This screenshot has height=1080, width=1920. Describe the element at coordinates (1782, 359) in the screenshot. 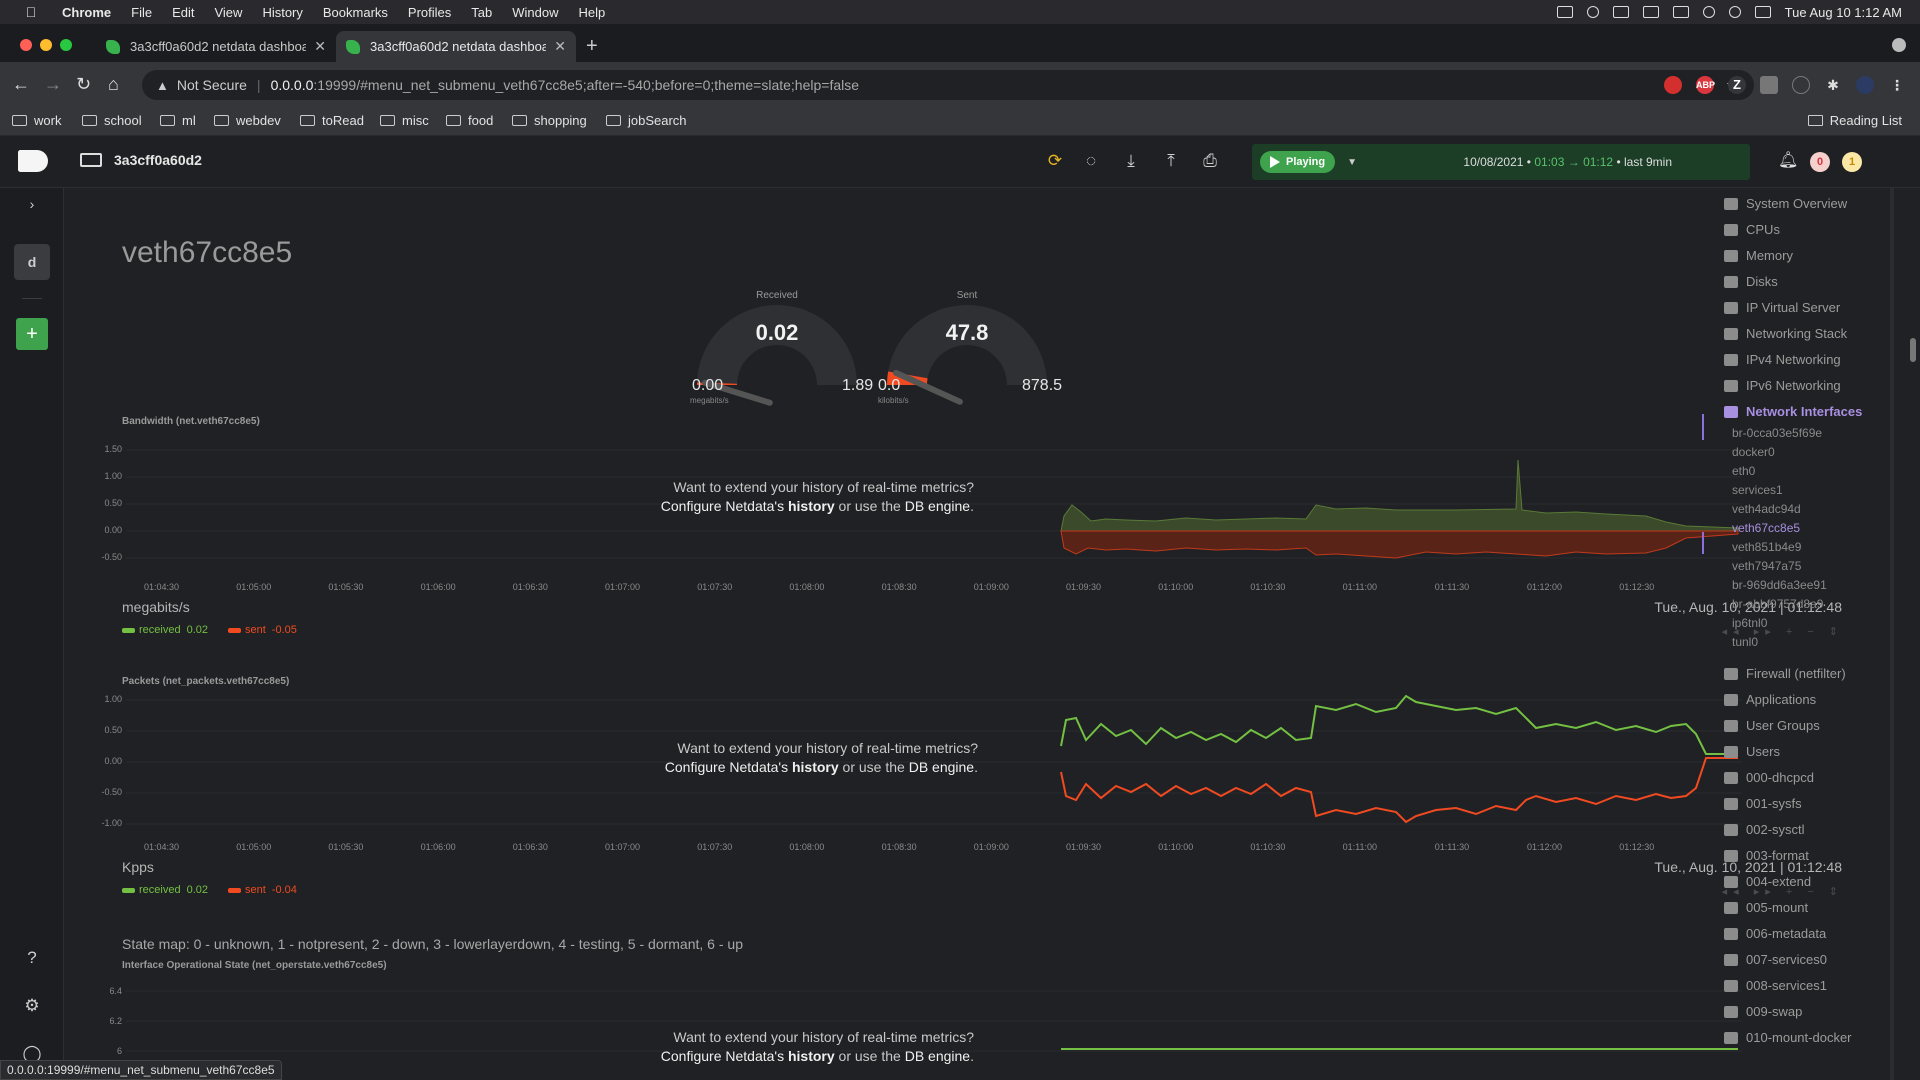

I see `menu-section-ipv4-networking: IPv4 Networking` at that location.